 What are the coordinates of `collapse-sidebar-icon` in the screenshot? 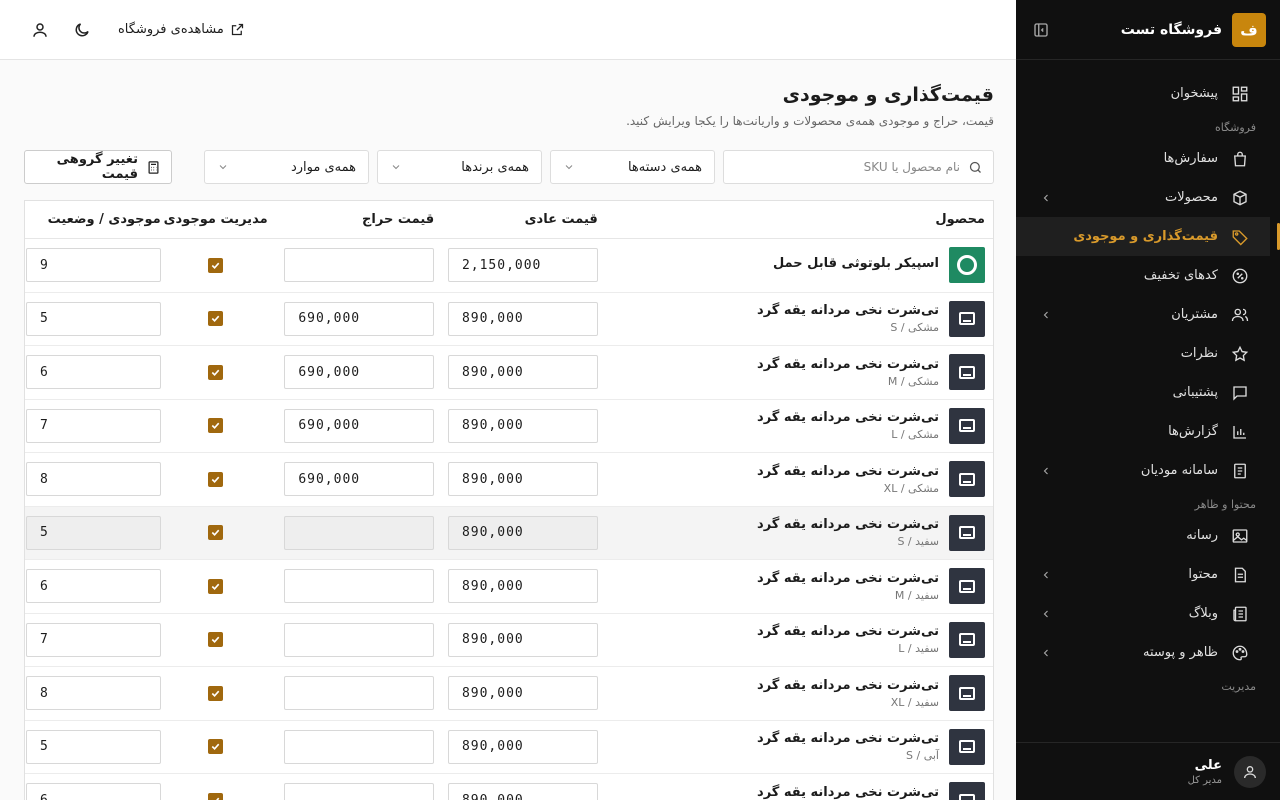 It's located at (1041, 30).